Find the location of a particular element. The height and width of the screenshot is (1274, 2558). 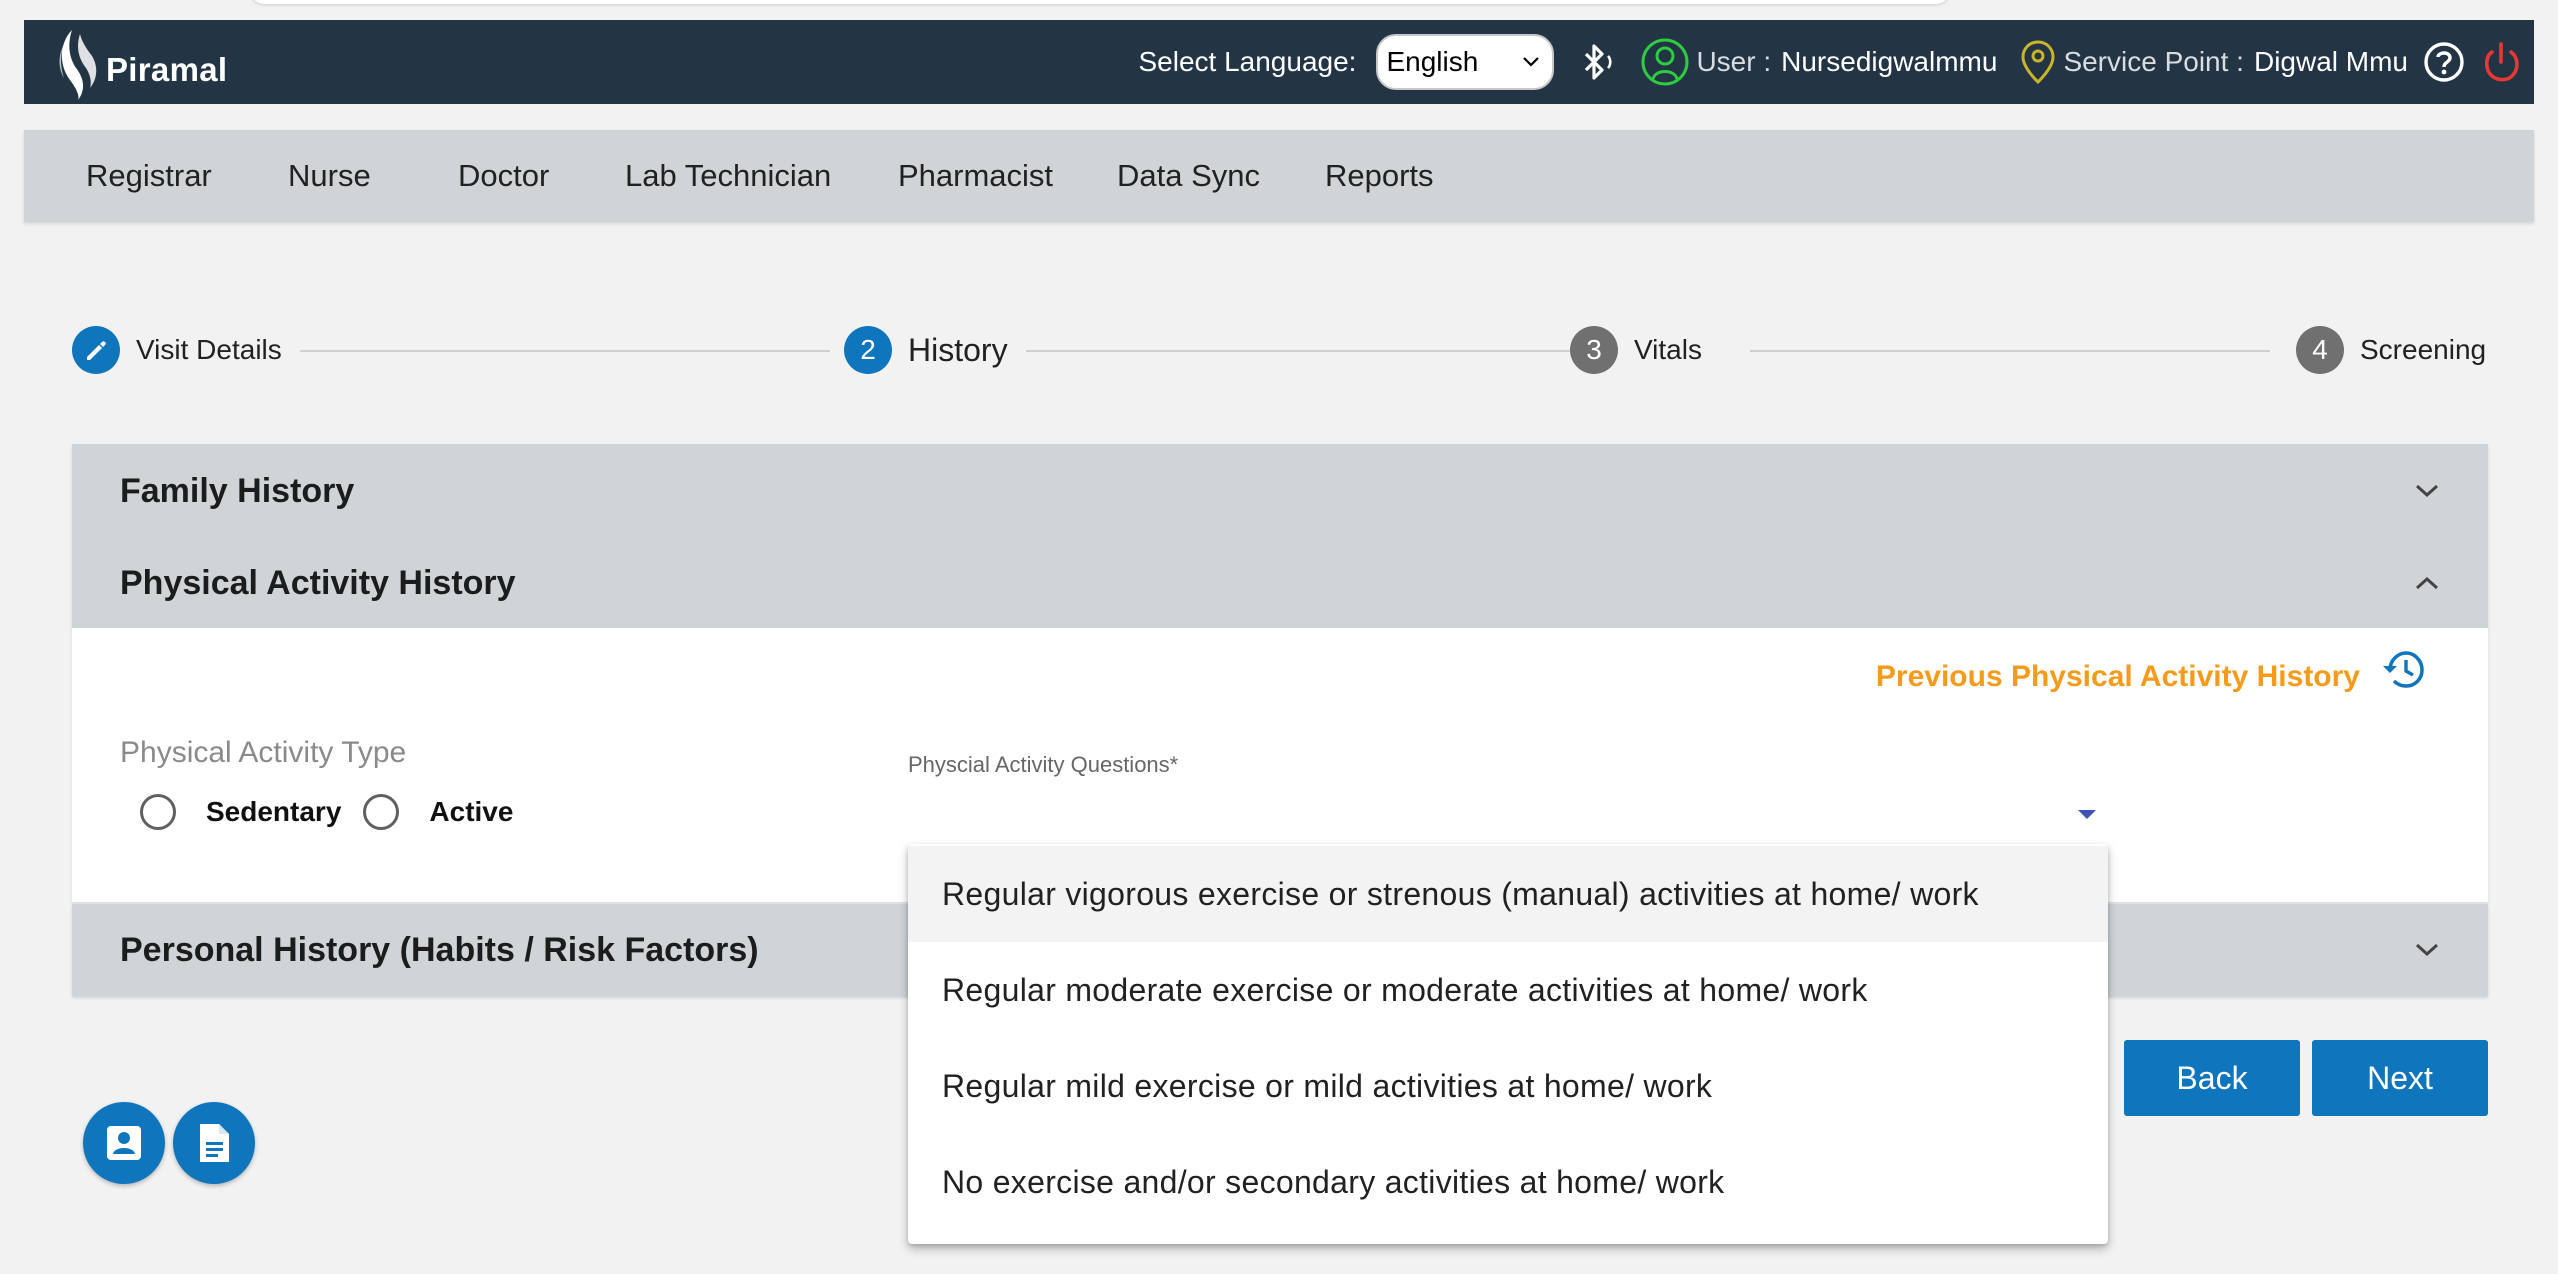

nav-doctor: Doctor is located at coordinates (503, 176).